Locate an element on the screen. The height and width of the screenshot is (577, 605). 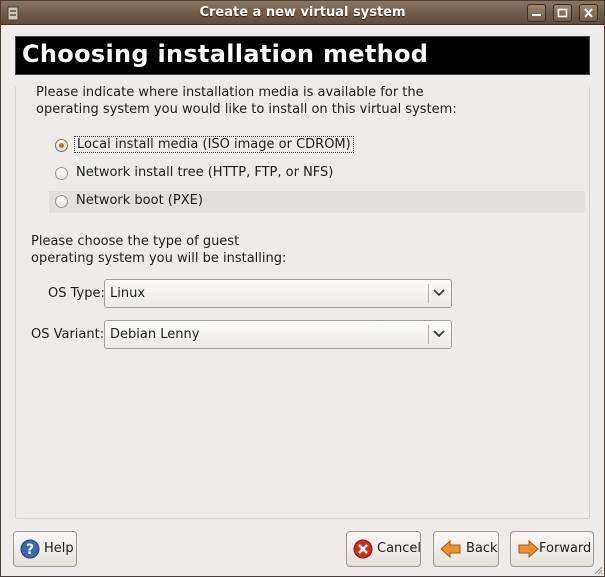
cancel-icon is located at coordinates (363, 549).